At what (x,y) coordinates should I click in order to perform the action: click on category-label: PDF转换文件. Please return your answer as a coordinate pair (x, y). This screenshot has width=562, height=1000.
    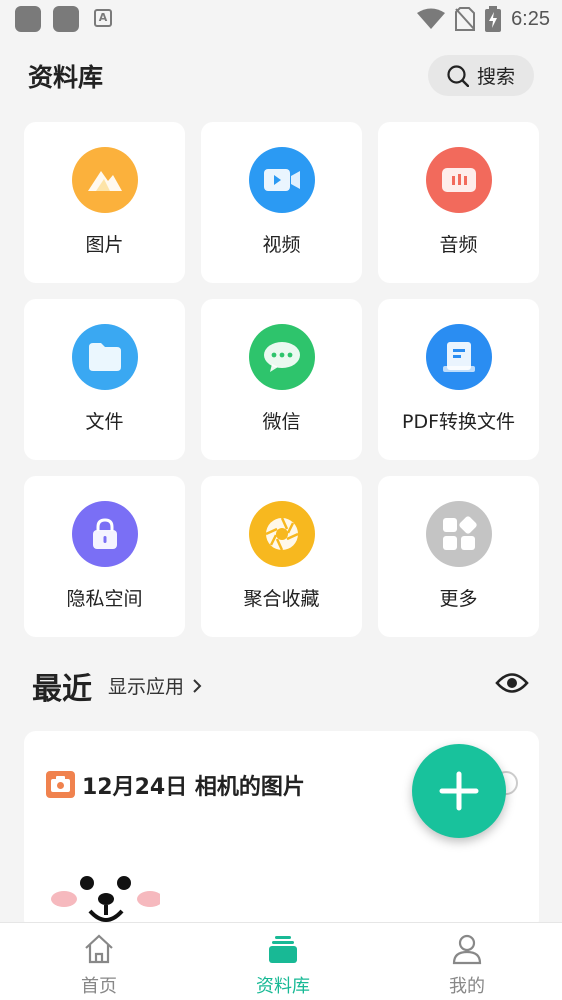
    Looking at the image, I should click on (458, 422).